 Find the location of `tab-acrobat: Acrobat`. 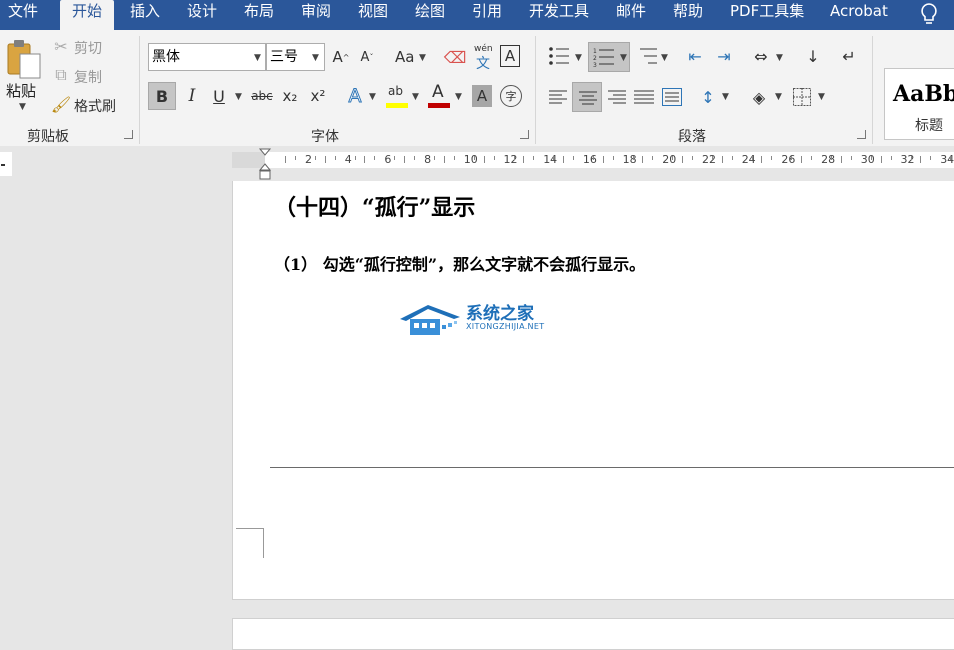

tab-acrobat: Acrobat is located at coordinates (859, 15).